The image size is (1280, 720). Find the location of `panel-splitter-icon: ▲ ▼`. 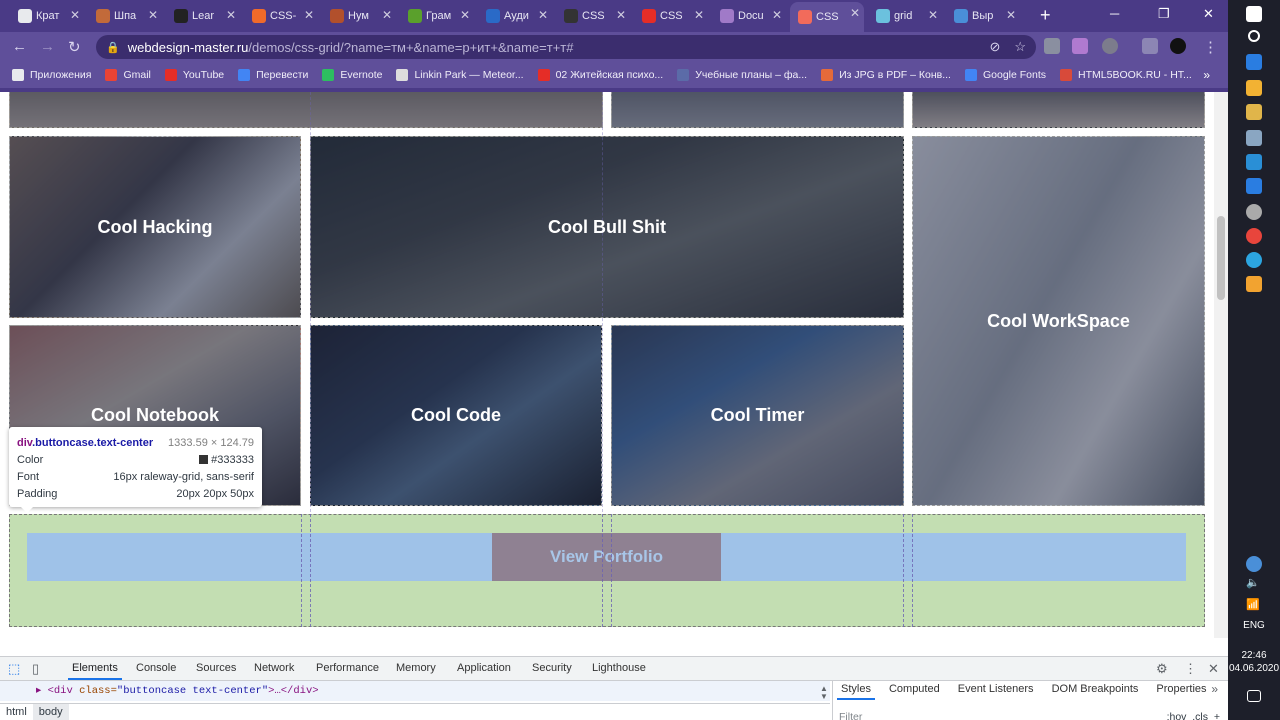

panel-splitter-icon: ▲ ▼ is located at coordinates (824, 693).